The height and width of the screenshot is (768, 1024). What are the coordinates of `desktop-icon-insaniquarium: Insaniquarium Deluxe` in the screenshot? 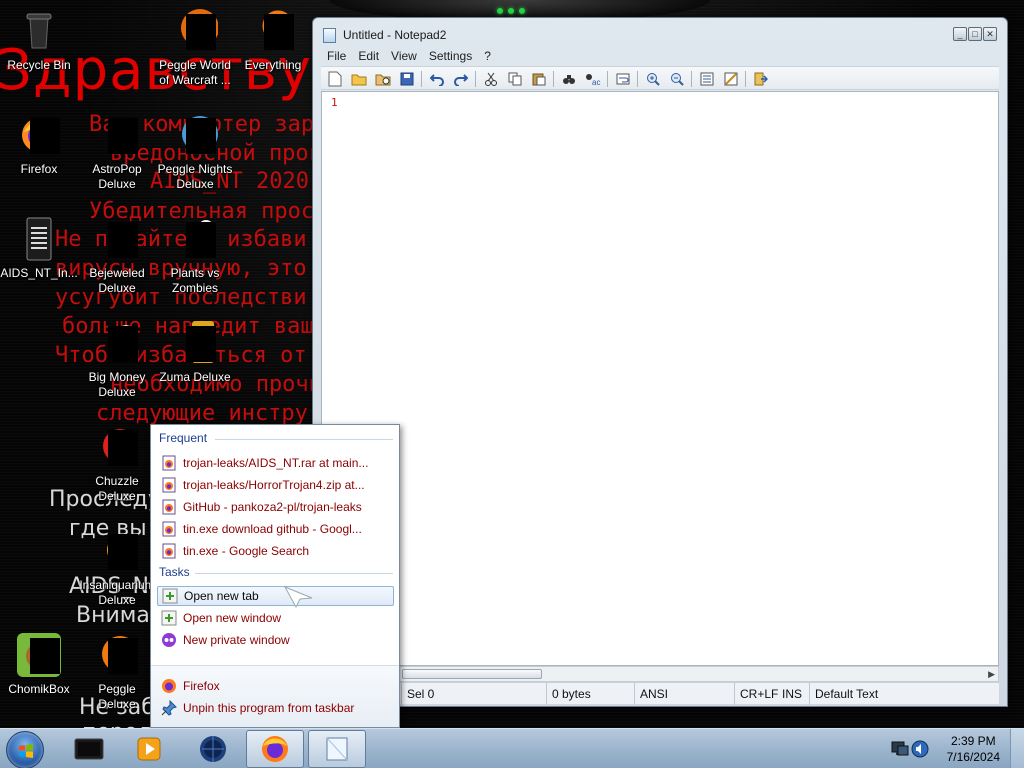 It's located at (117, 568).